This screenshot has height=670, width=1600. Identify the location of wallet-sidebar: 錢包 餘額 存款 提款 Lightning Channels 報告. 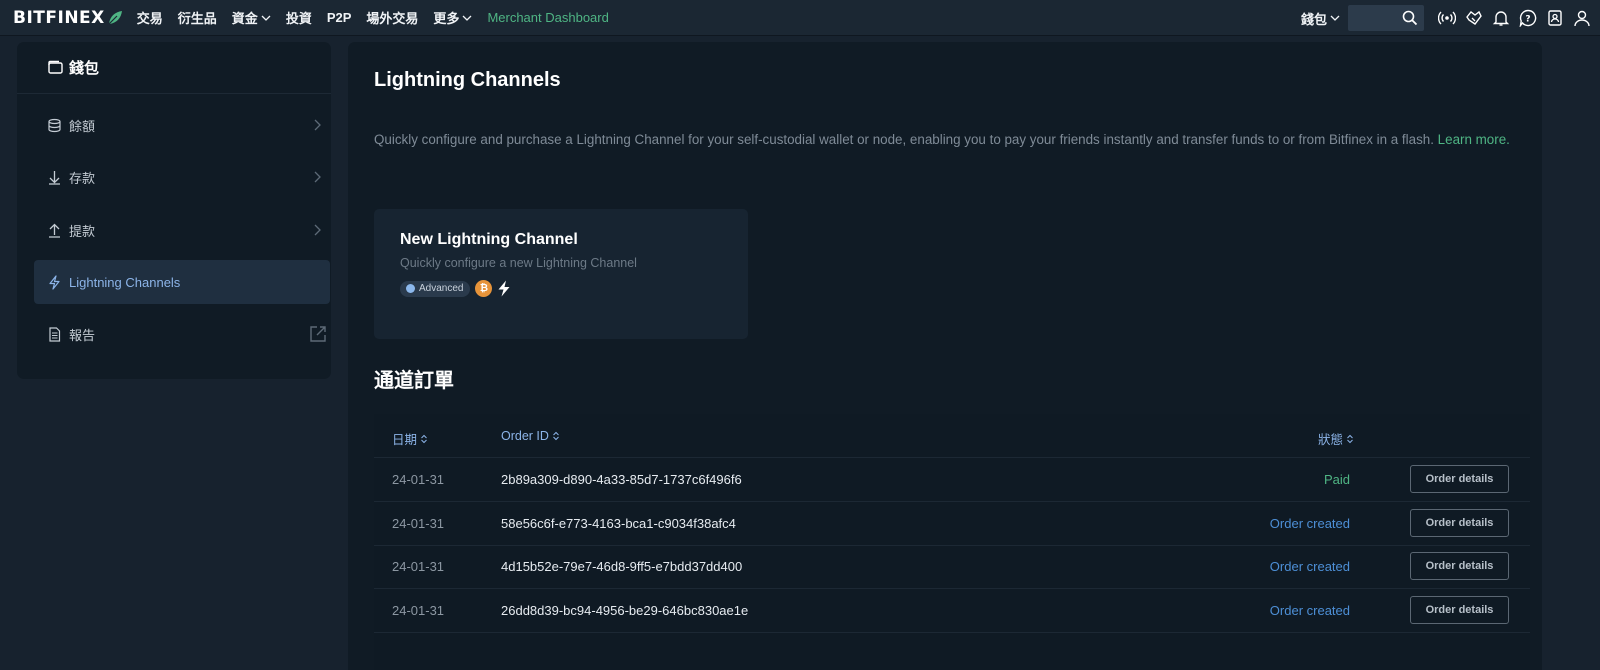
(174, 210).